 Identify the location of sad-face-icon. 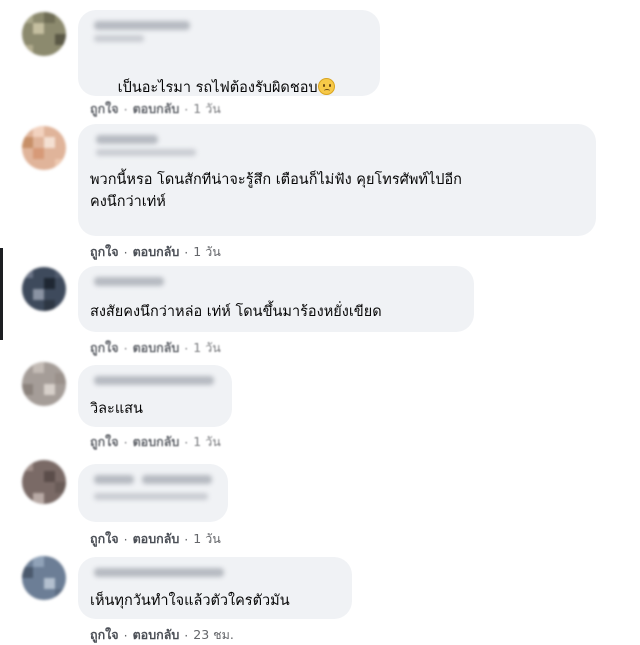
(326, 86).